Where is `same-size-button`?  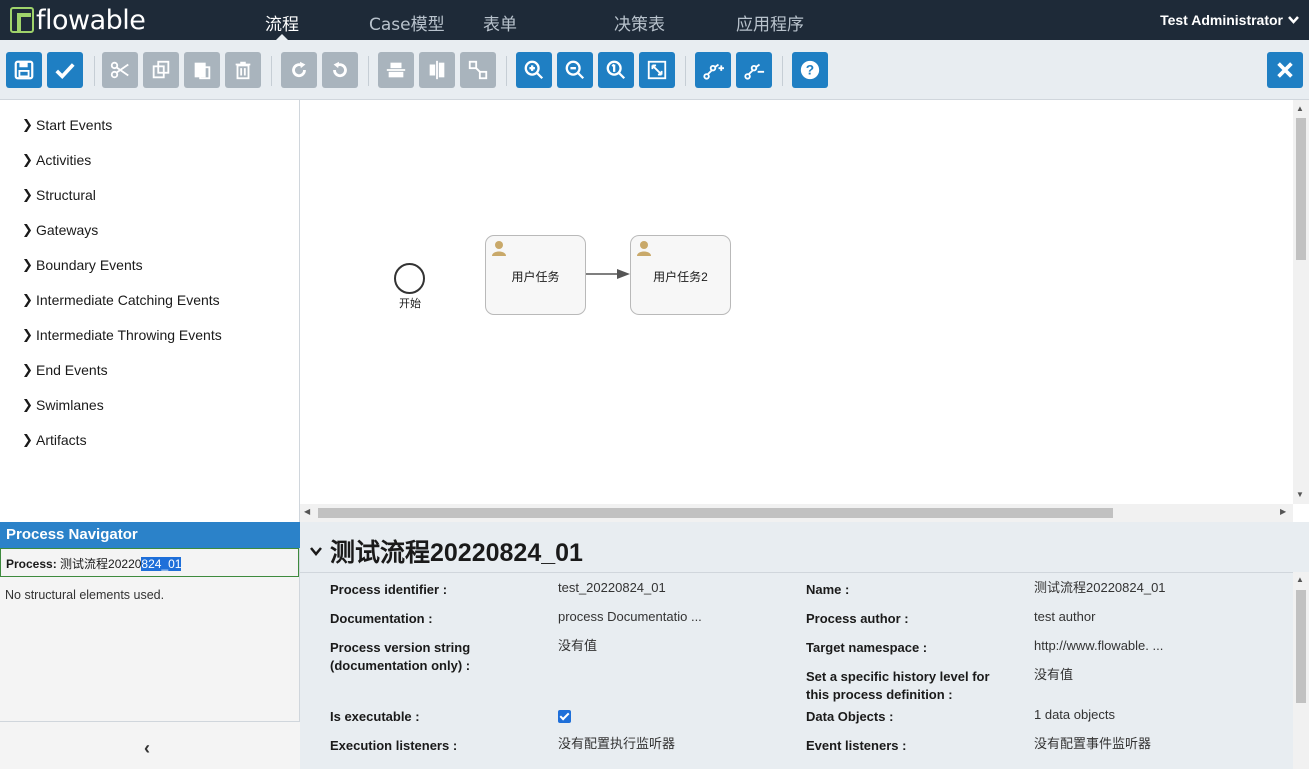 same-size-button is located at coordinates (478, 70).